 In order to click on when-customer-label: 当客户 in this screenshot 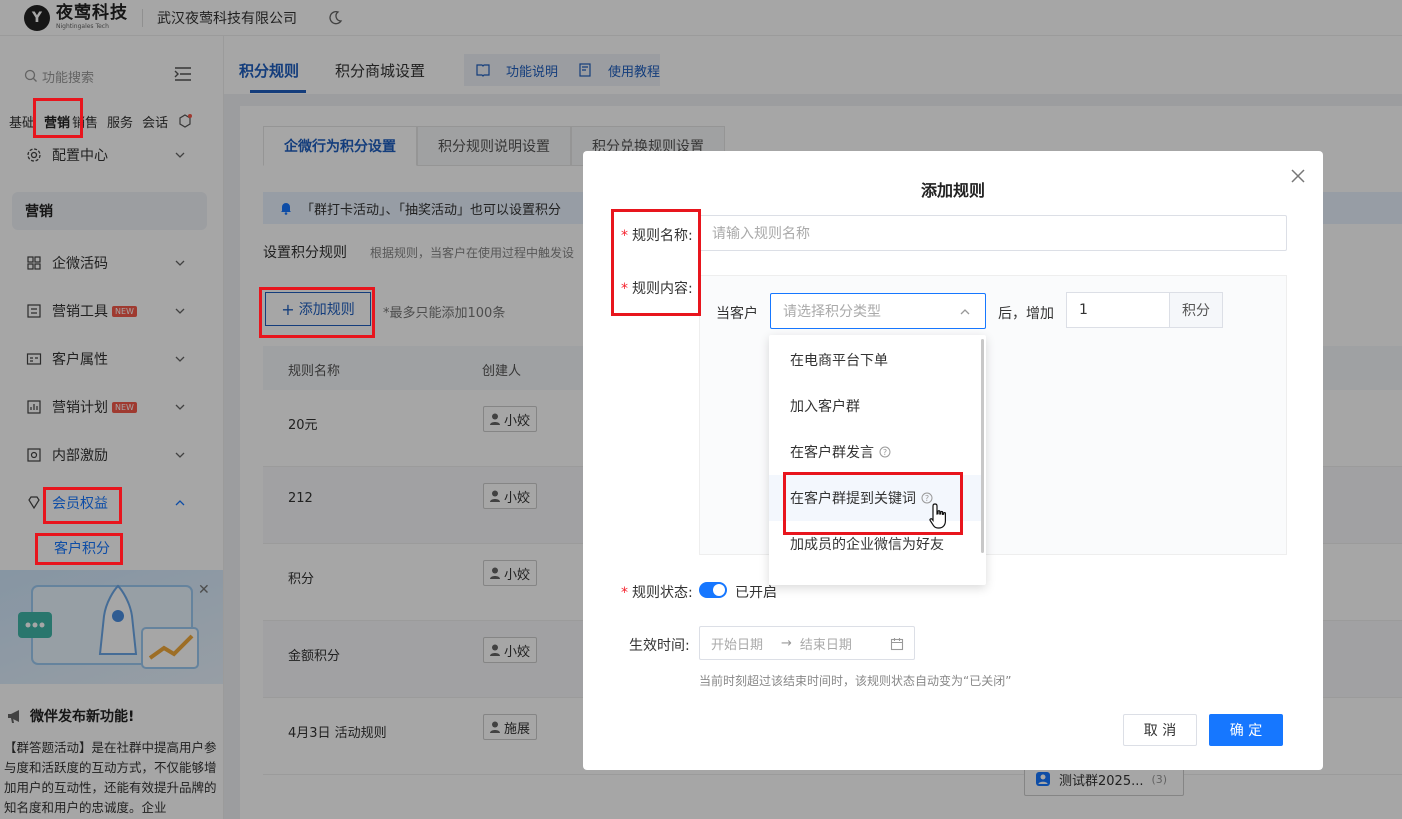, I will do `click(737, 314)`.